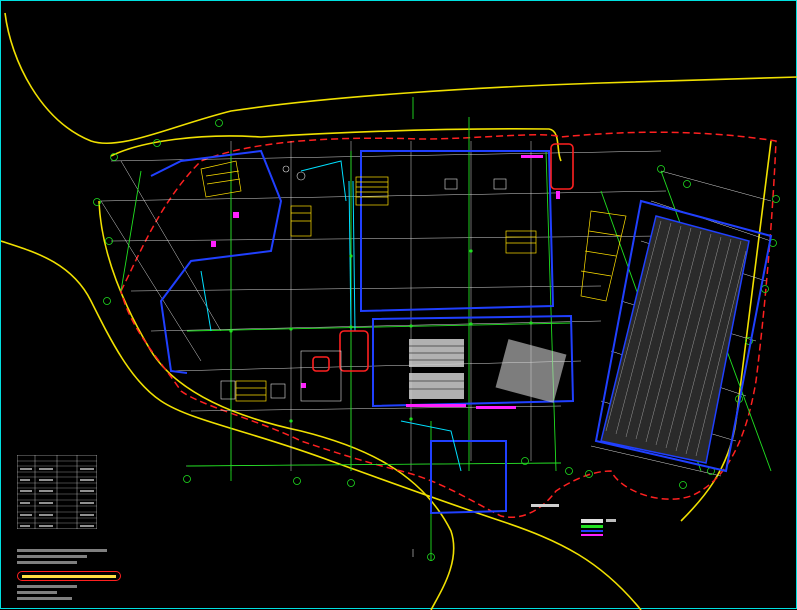 The image size is (797, 610). I want to click on drawing-notes, so click(72, 558).